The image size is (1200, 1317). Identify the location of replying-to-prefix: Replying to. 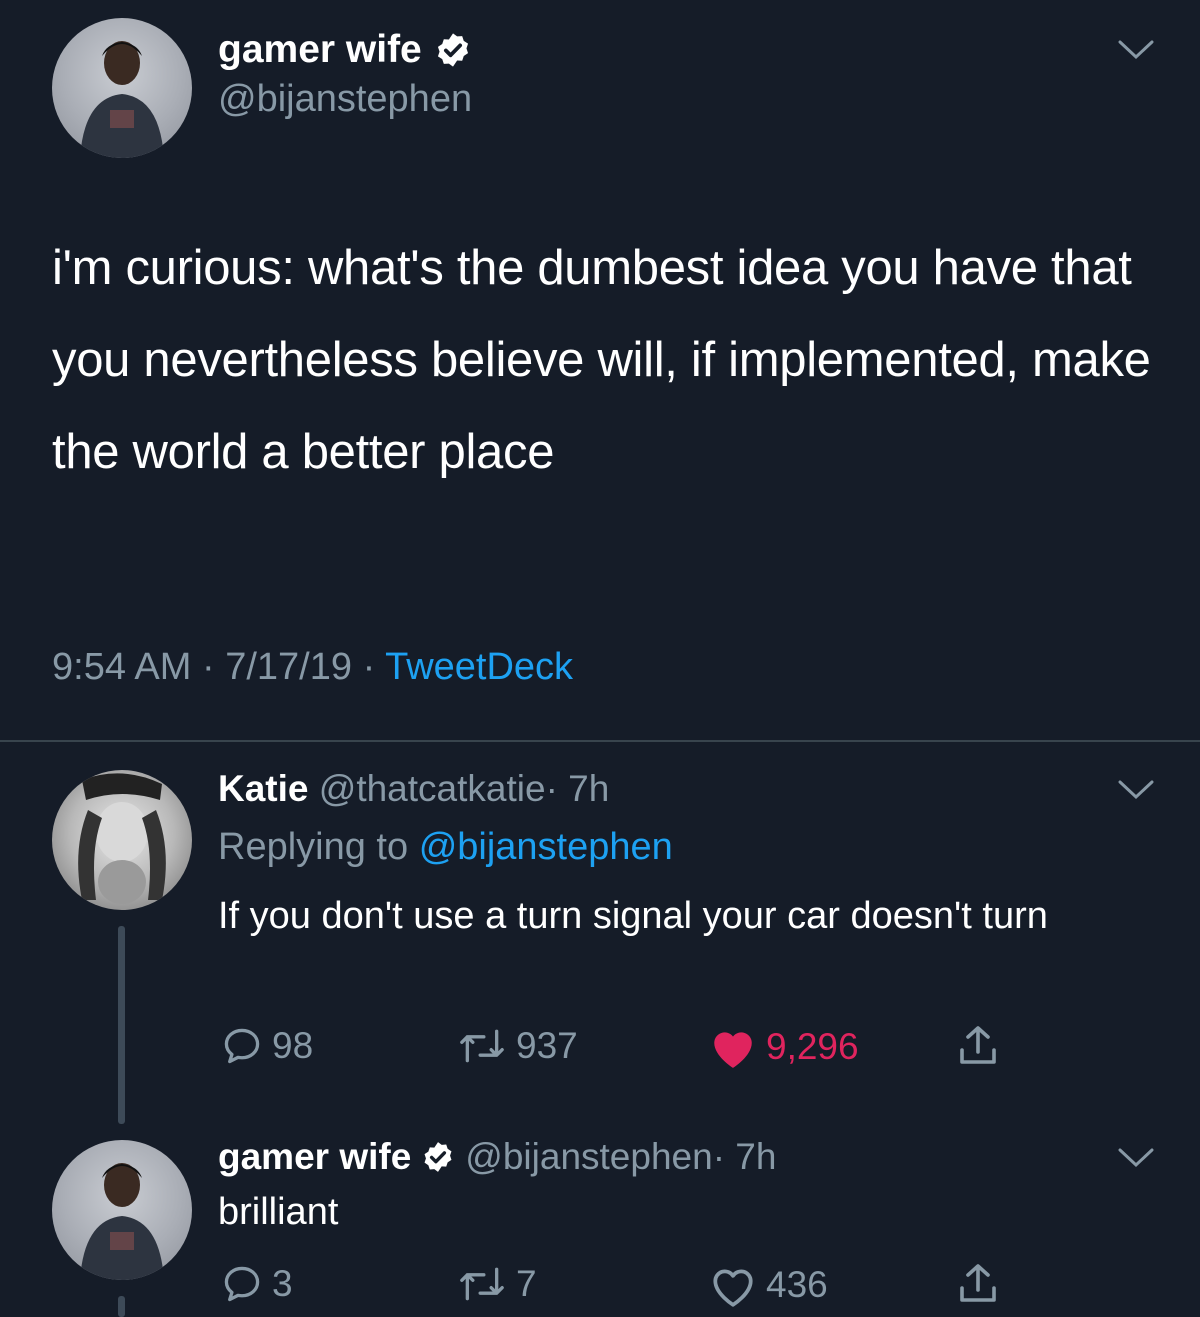
(313, 847).